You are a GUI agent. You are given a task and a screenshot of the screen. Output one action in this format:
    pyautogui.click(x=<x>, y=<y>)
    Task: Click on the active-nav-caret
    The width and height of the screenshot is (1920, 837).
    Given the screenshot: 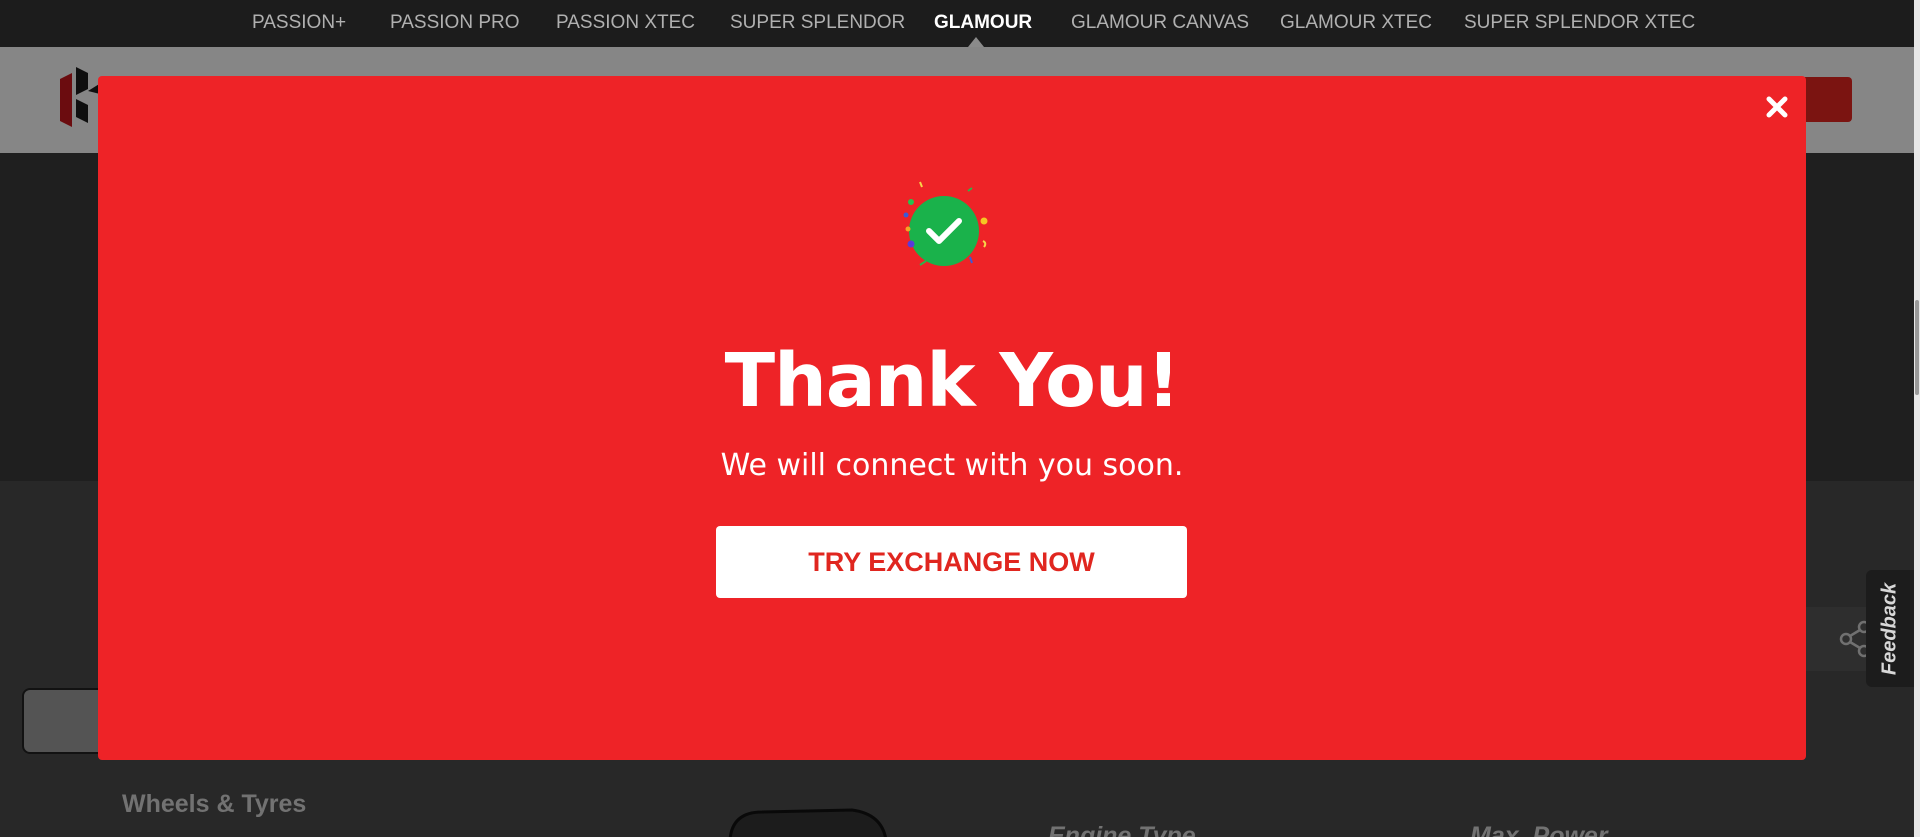 What is the action you would take?
    pyautogui.click(x=976, y=42)
    